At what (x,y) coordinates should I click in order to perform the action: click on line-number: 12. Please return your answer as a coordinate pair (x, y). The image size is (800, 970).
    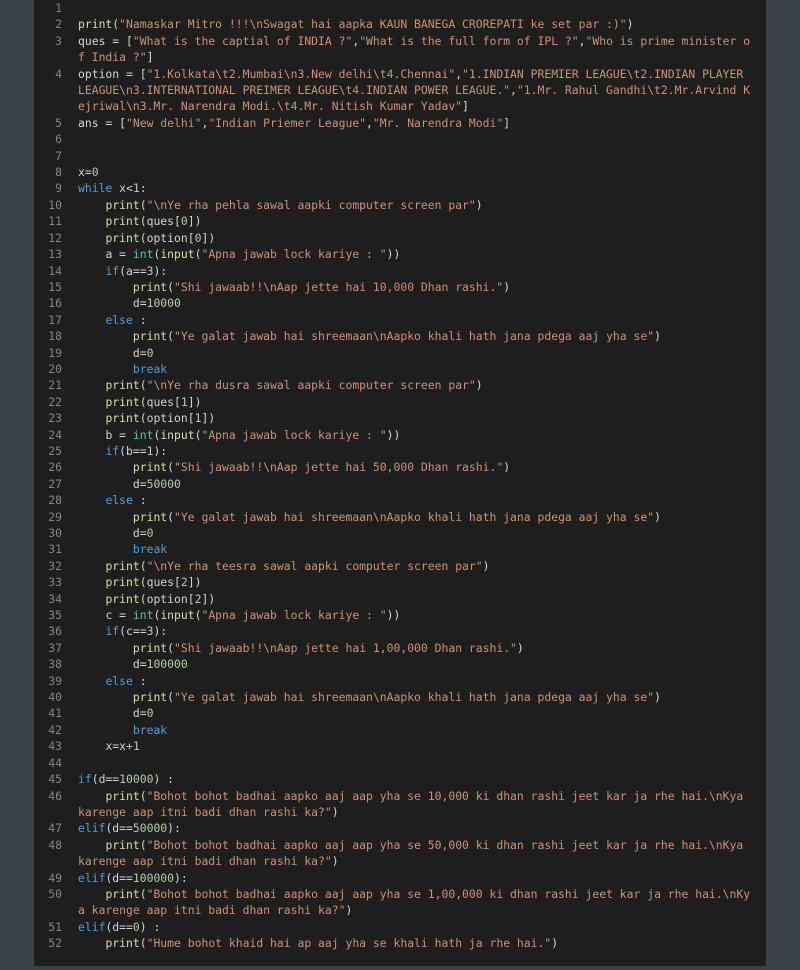
    Looking at the image, I should click on (55, 237).